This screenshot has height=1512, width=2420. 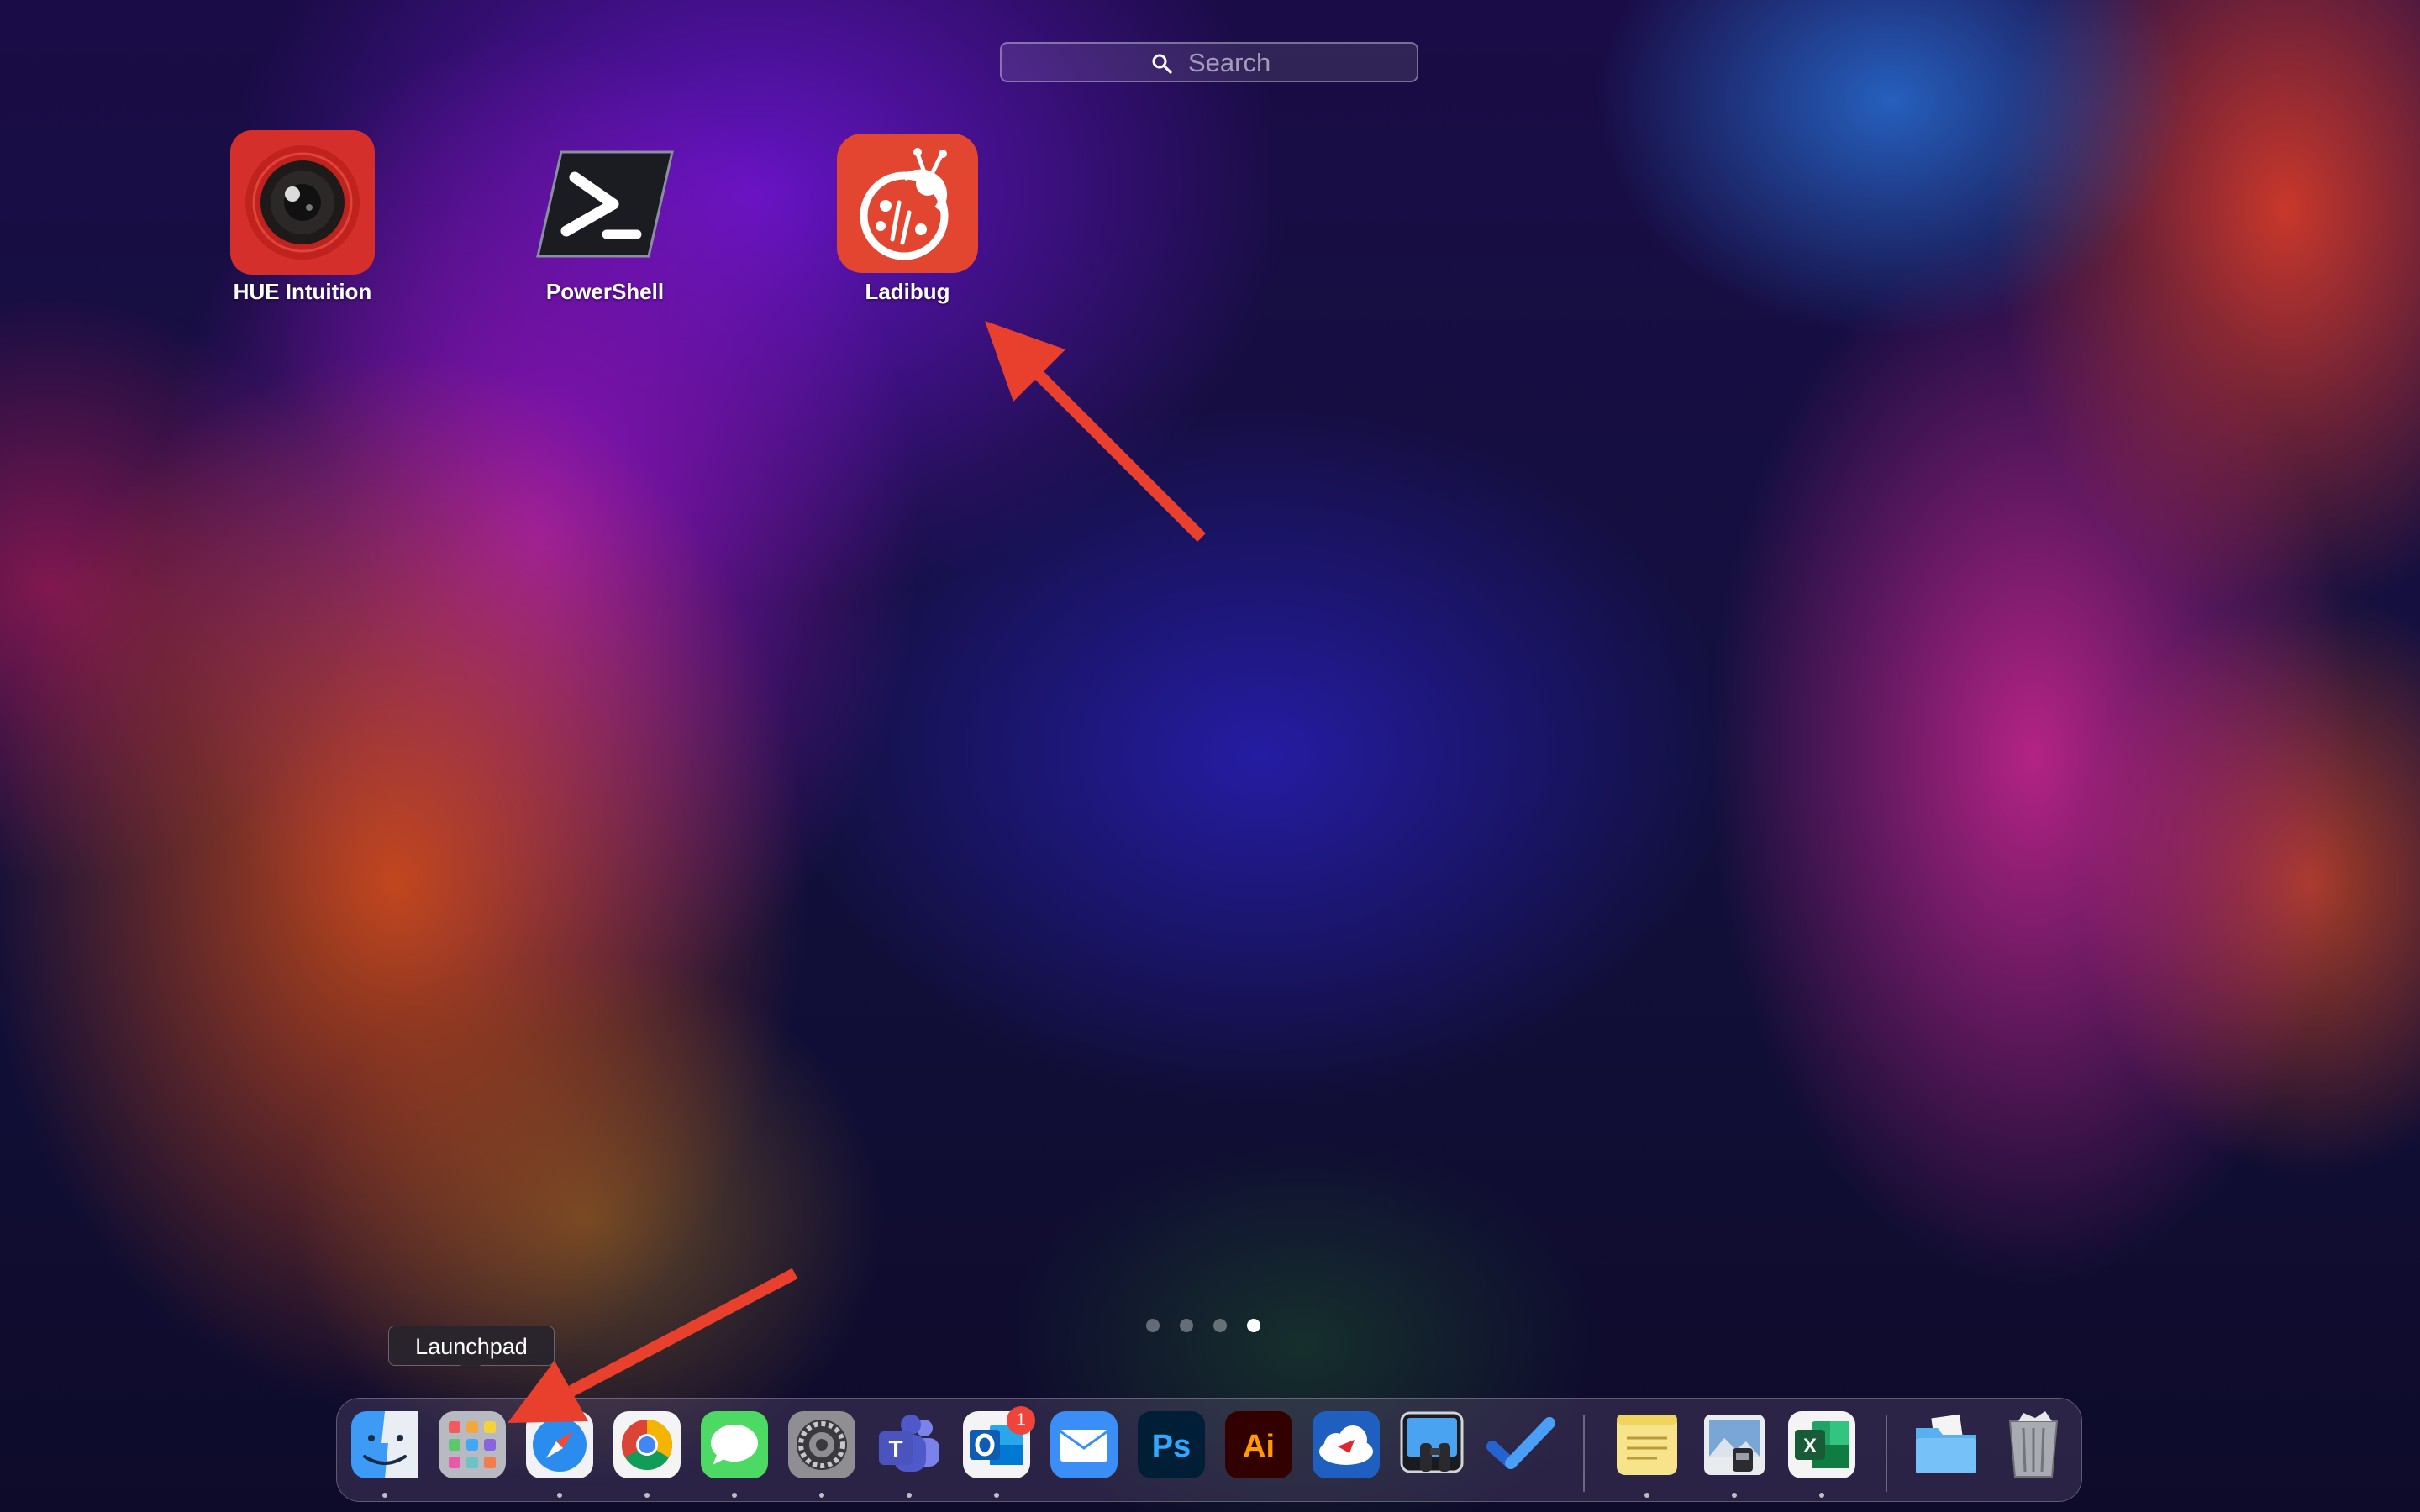 I want to click on dock-item-launchpad, so click(x=472, y=1445).